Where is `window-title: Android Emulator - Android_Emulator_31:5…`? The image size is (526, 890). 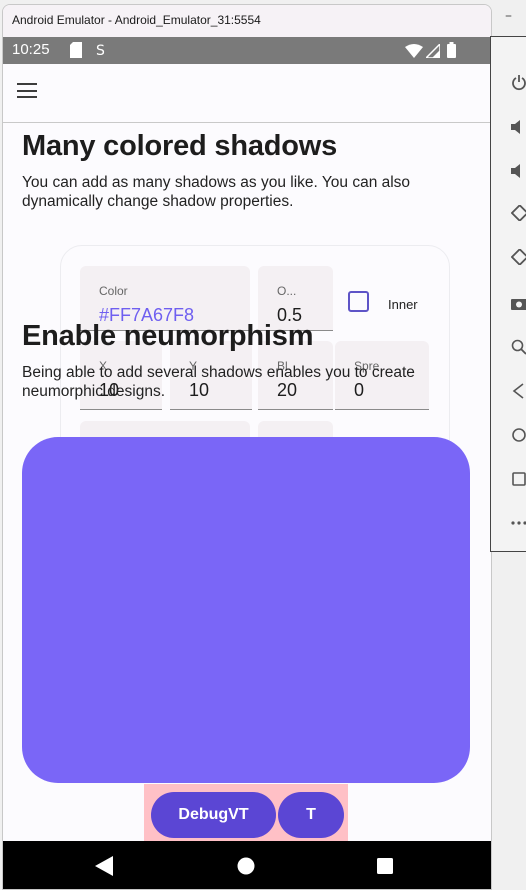 window-title: Android Emulator - Android_Emulator_31:5… is located at coordinates (136, 20).